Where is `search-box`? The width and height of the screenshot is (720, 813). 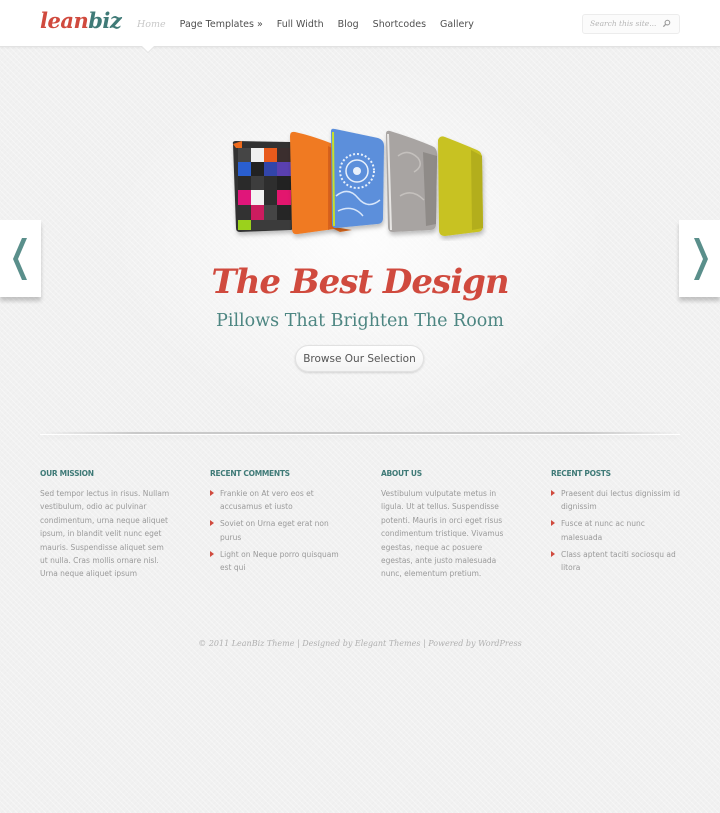 search-box is located at coordinates (631, 24).